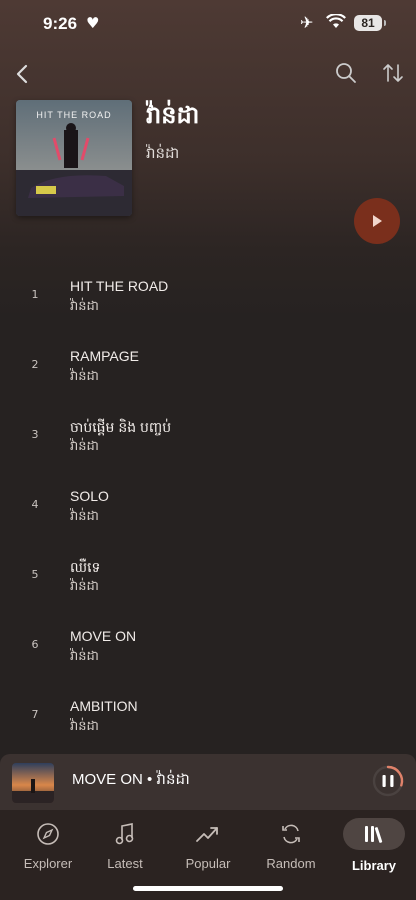 This screenshot has width=416, height=900. I want to click on music-note-icon, so click(125, 834).